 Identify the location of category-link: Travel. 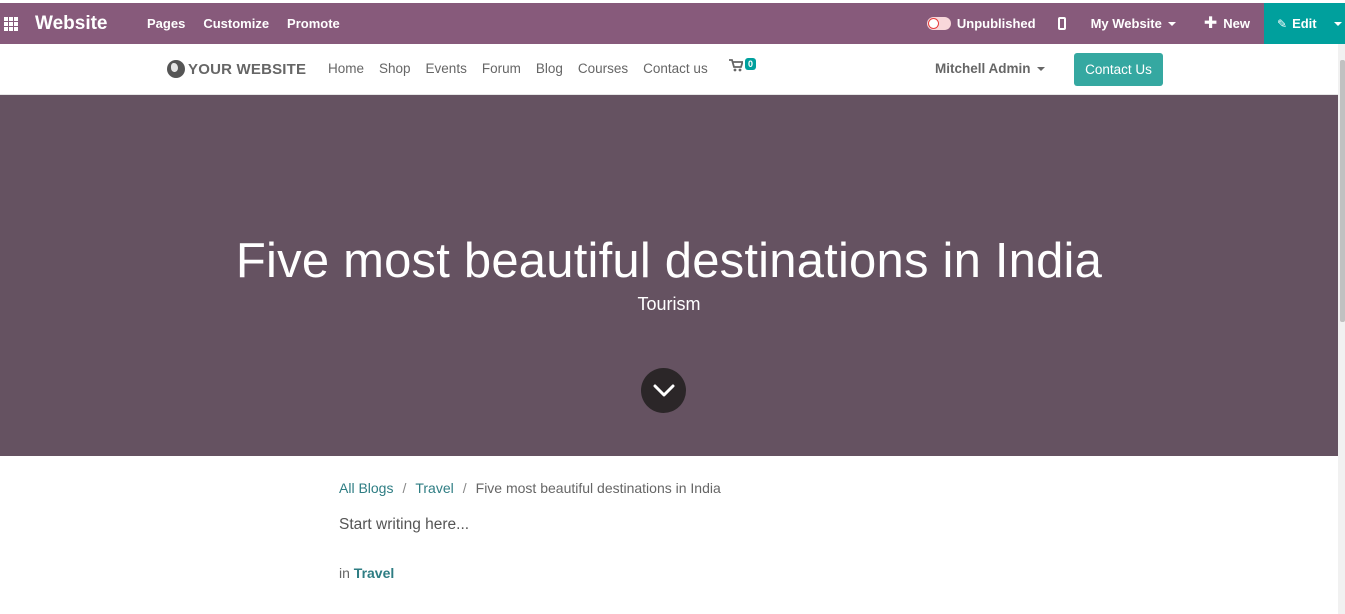
(374, 573).